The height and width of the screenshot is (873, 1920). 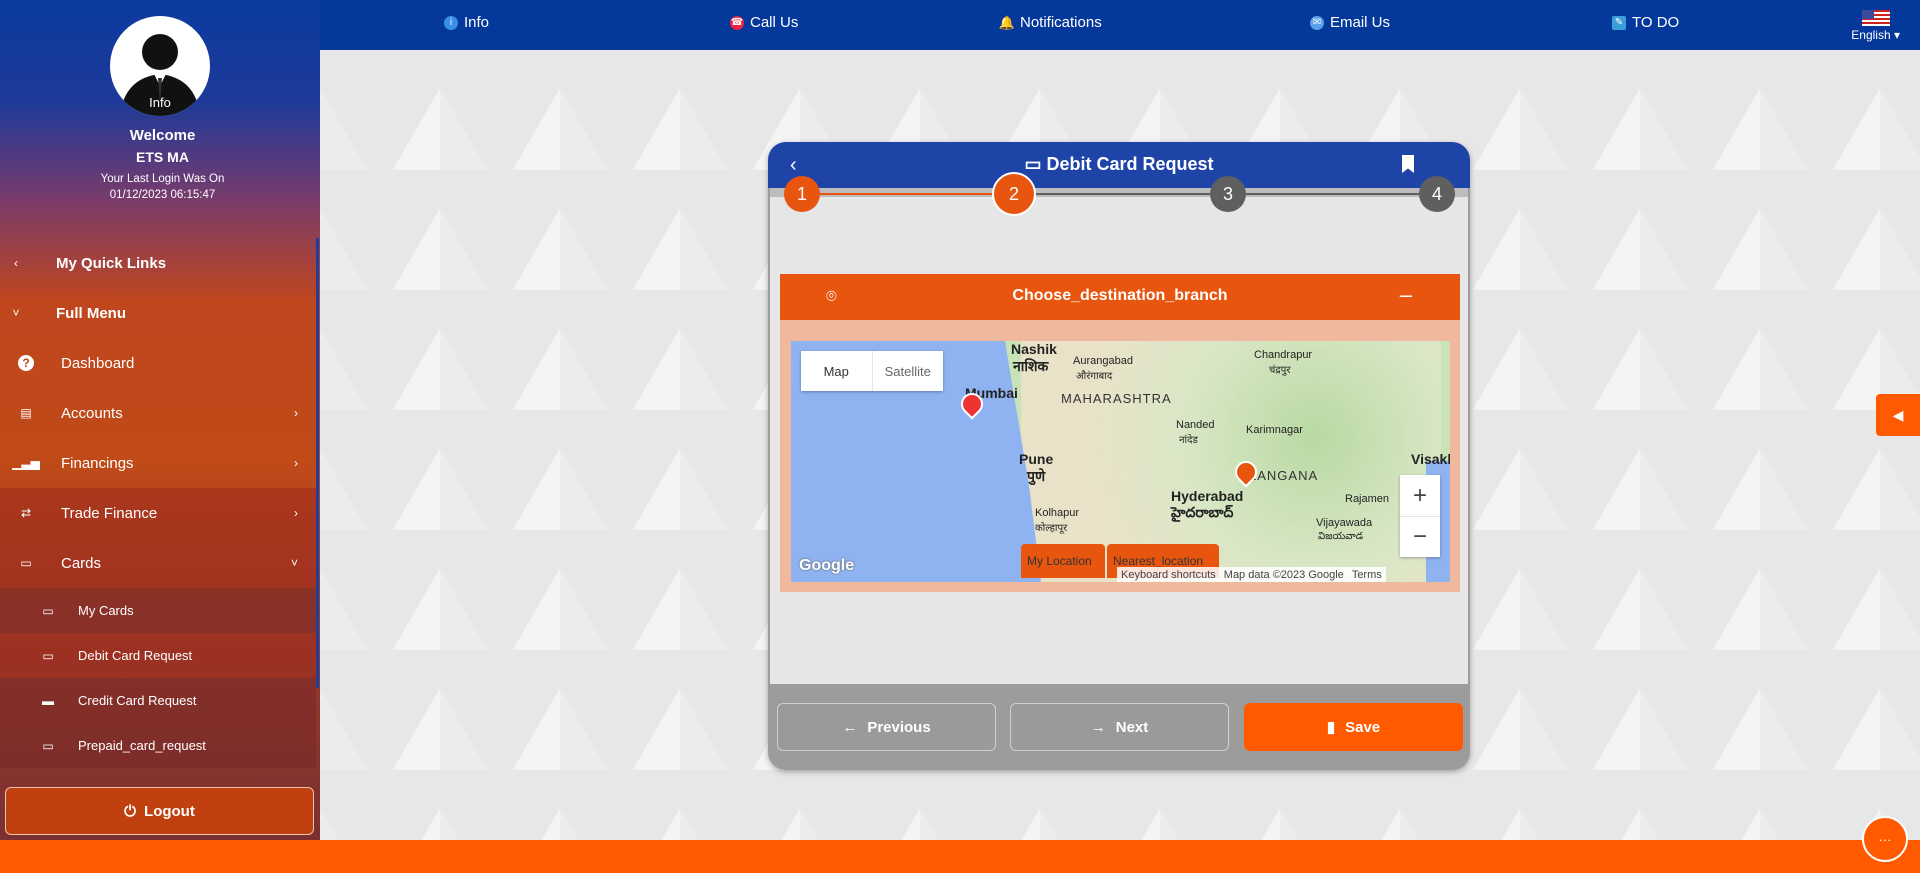 What do you see at coordinates (827, 565) in the screenshot?
I see `google-logo: Google` at bounding box center [827, 565].